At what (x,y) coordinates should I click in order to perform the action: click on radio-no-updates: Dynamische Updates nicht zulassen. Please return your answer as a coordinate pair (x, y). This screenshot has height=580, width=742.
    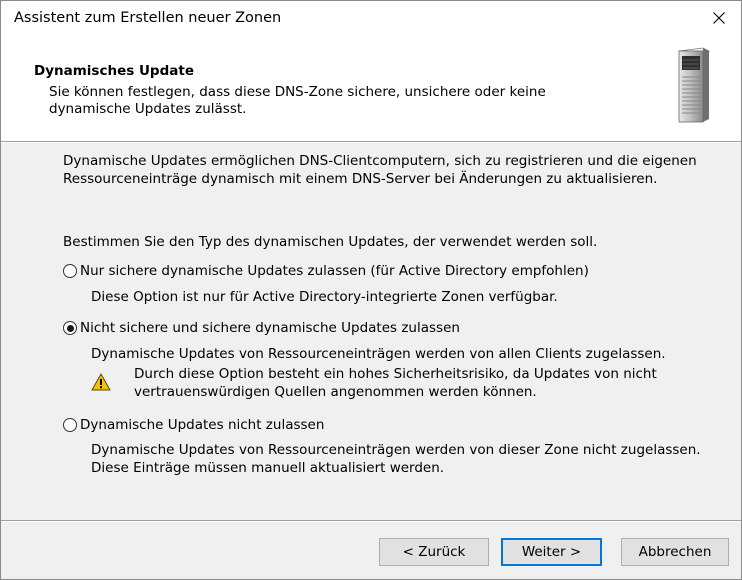
    Looking at the image, I should click on (193, 425).